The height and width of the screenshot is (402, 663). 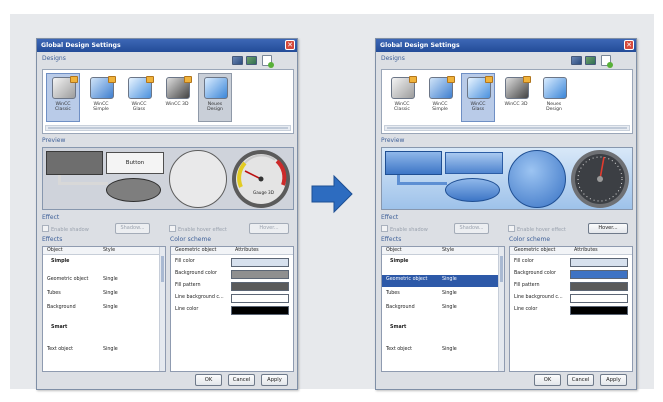 What do you see at coordinates (391, 239) in the screenshot?
I see `effects-label: Effects` at bounding box center [391, 239].